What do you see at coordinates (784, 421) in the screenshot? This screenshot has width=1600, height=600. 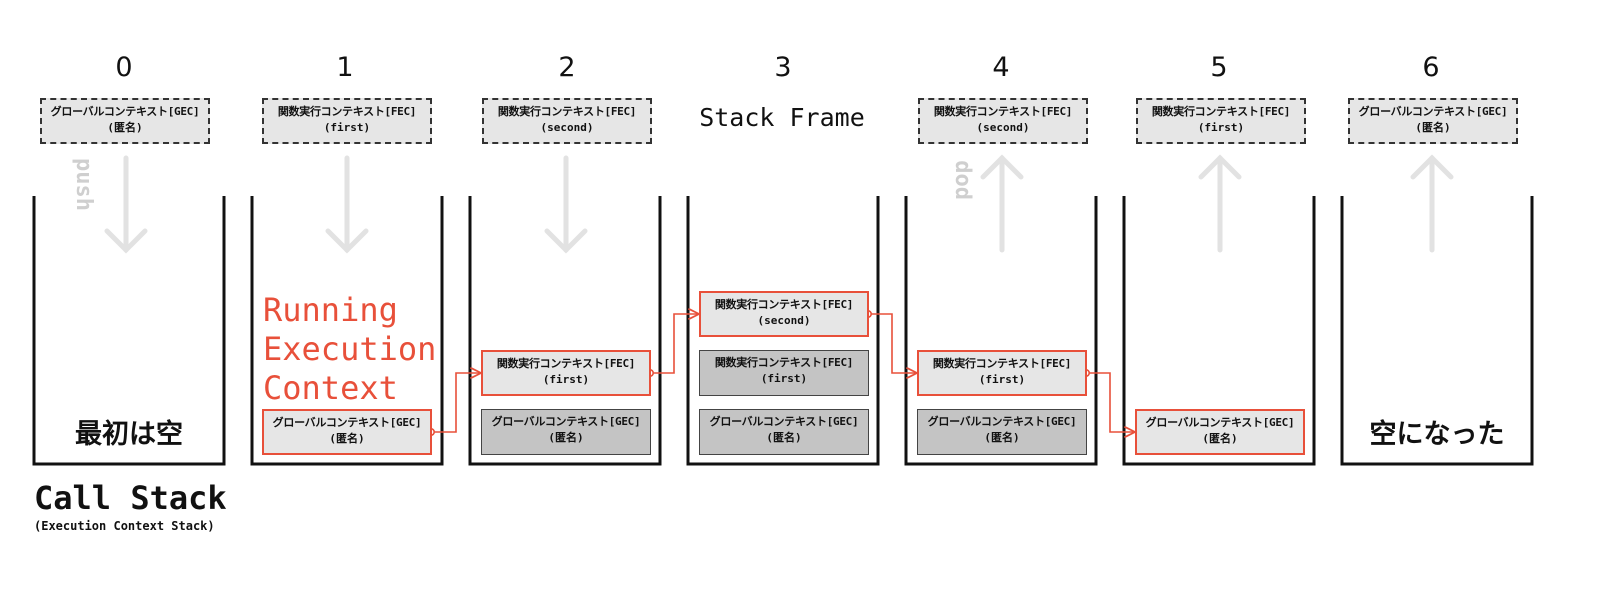 I see `frame-s3-gec-title: グローバルコンテキスト[GEC]` at bounding box center [784, 421].